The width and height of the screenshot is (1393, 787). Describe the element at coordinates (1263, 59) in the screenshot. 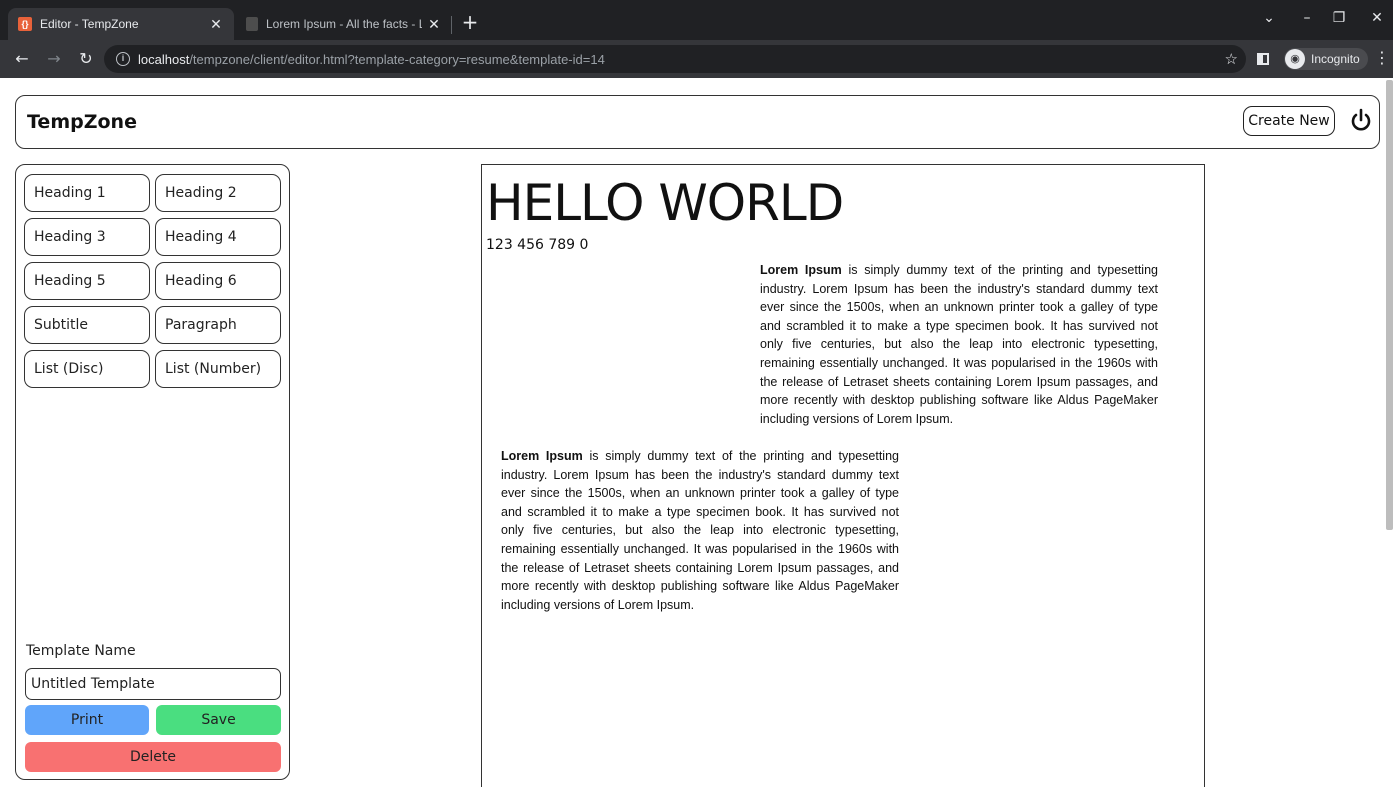

I see `side-panel-icon` at that location.